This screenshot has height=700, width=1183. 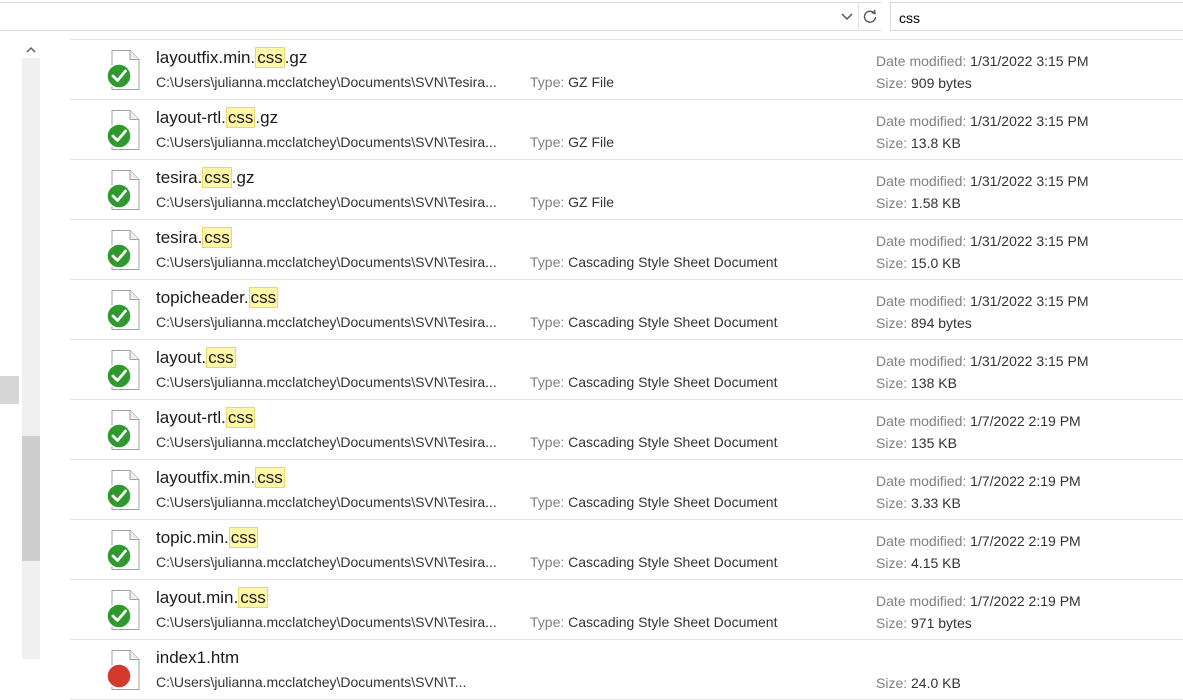 I want to click on search-input, so click(x=1034, y=18).